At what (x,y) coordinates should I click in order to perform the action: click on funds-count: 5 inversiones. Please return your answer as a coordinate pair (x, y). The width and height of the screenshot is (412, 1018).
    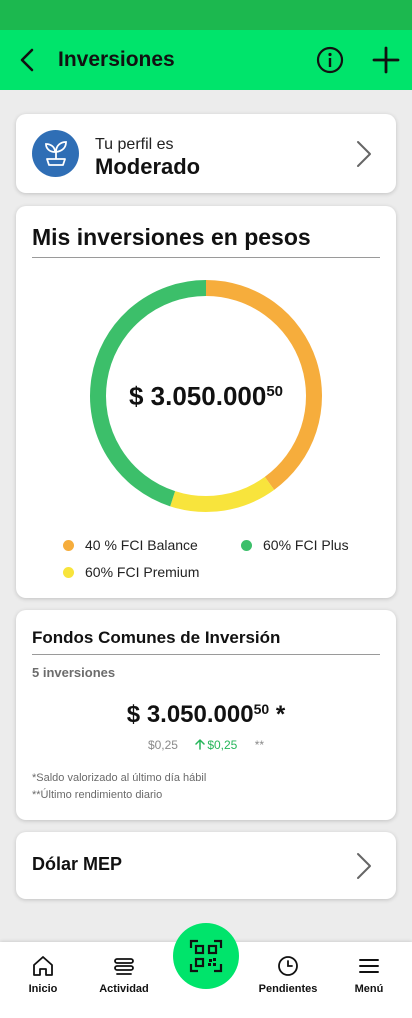
    Looking at the image, I should click on (74, 672).